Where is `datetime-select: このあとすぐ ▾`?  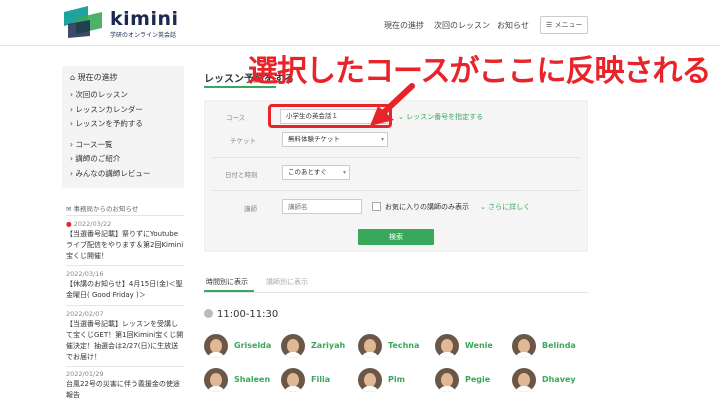 datetime-select: このあとすぐ ▾ is located at coordinates (316, 172).